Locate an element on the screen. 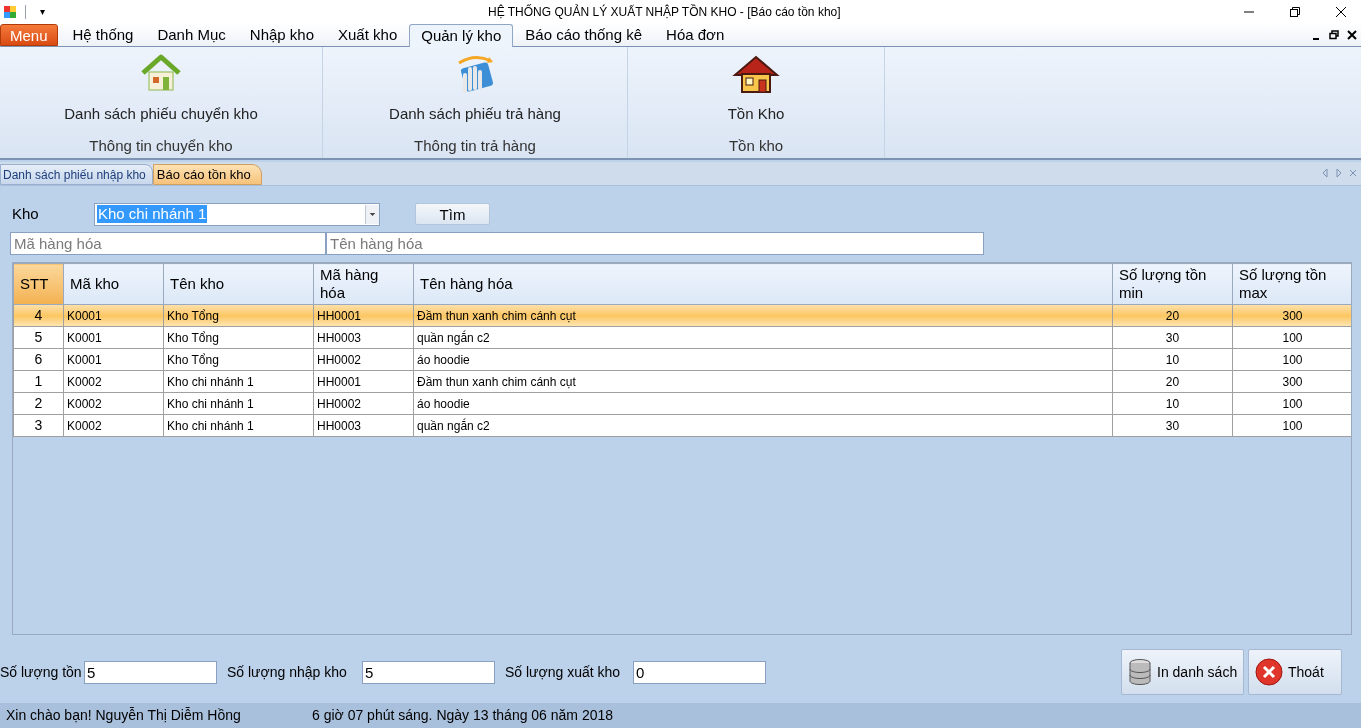  table-cell: 4 is located at coordinates (38, 315).